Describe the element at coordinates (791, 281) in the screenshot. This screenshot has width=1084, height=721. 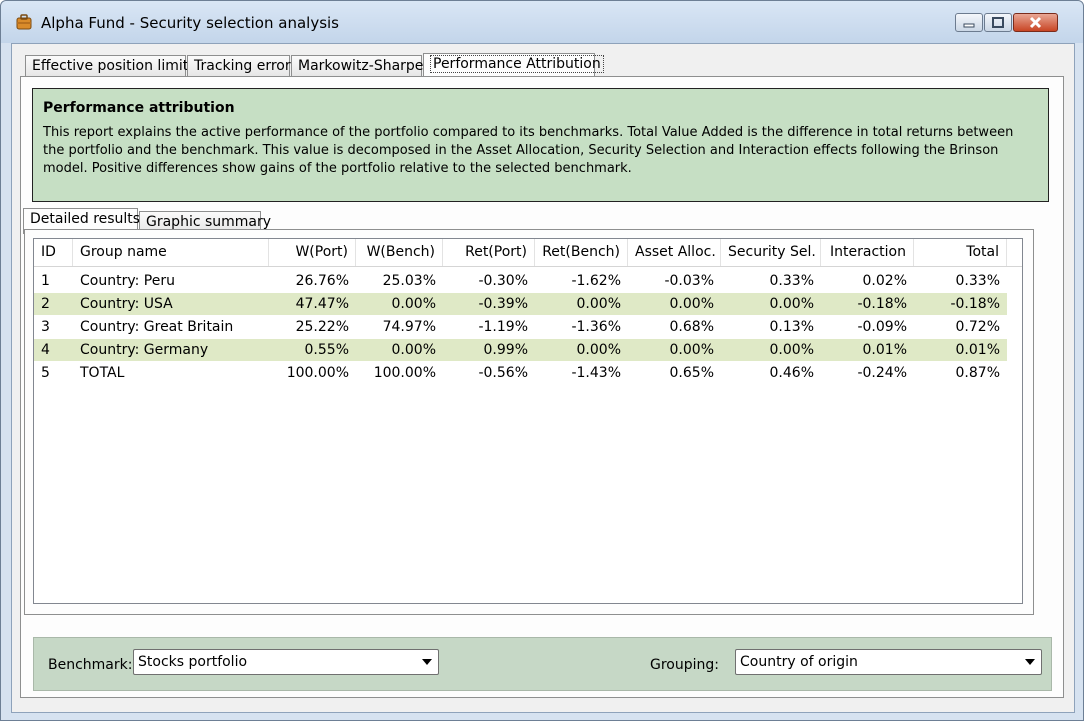
I see `cell-security-sel: 0.33%` at that location.